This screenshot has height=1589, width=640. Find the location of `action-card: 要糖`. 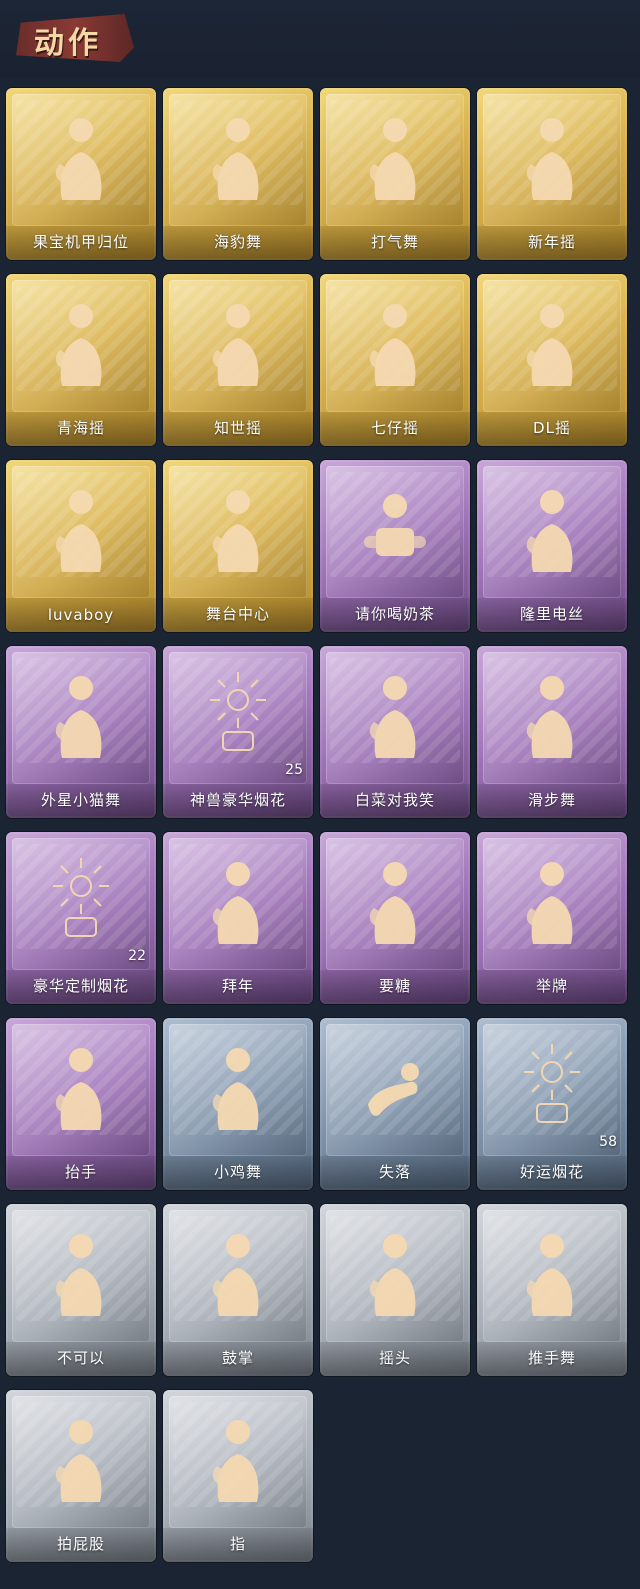

action-card: 要糖 is located at coordinates (395, 918).